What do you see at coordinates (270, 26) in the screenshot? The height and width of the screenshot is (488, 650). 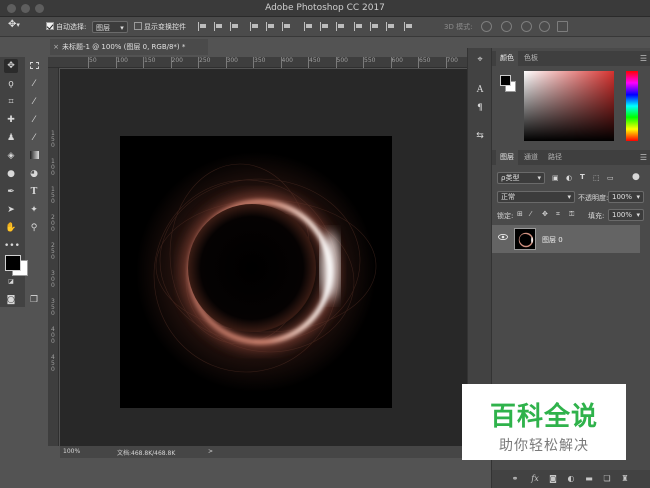 I see `align-hcenter-icon` at bounding box center [270, 26].